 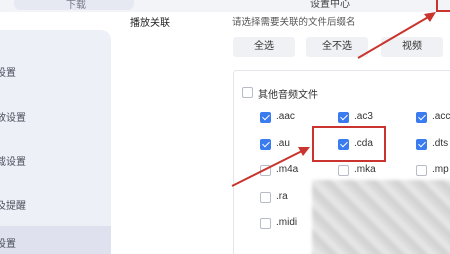 I want to click on arrow-to-settings, so click(x=396, y=35).